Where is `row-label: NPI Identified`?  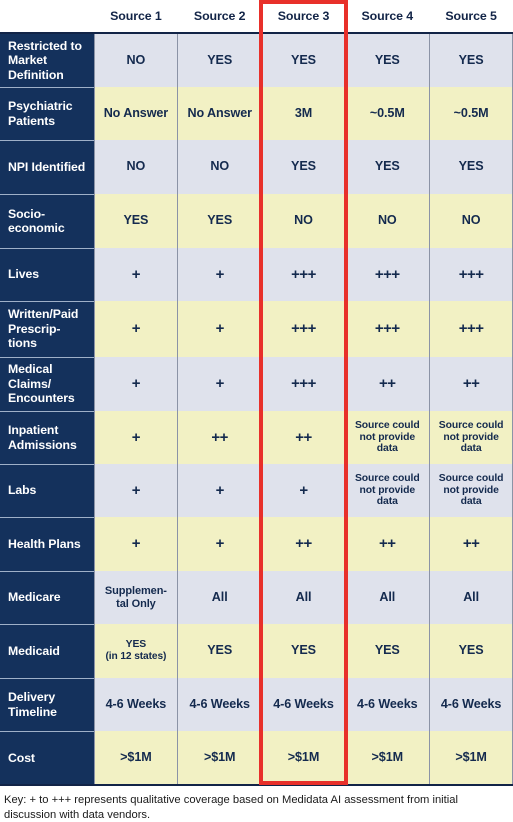
row-label: NPI Identified is located at coordinates (47, 166).